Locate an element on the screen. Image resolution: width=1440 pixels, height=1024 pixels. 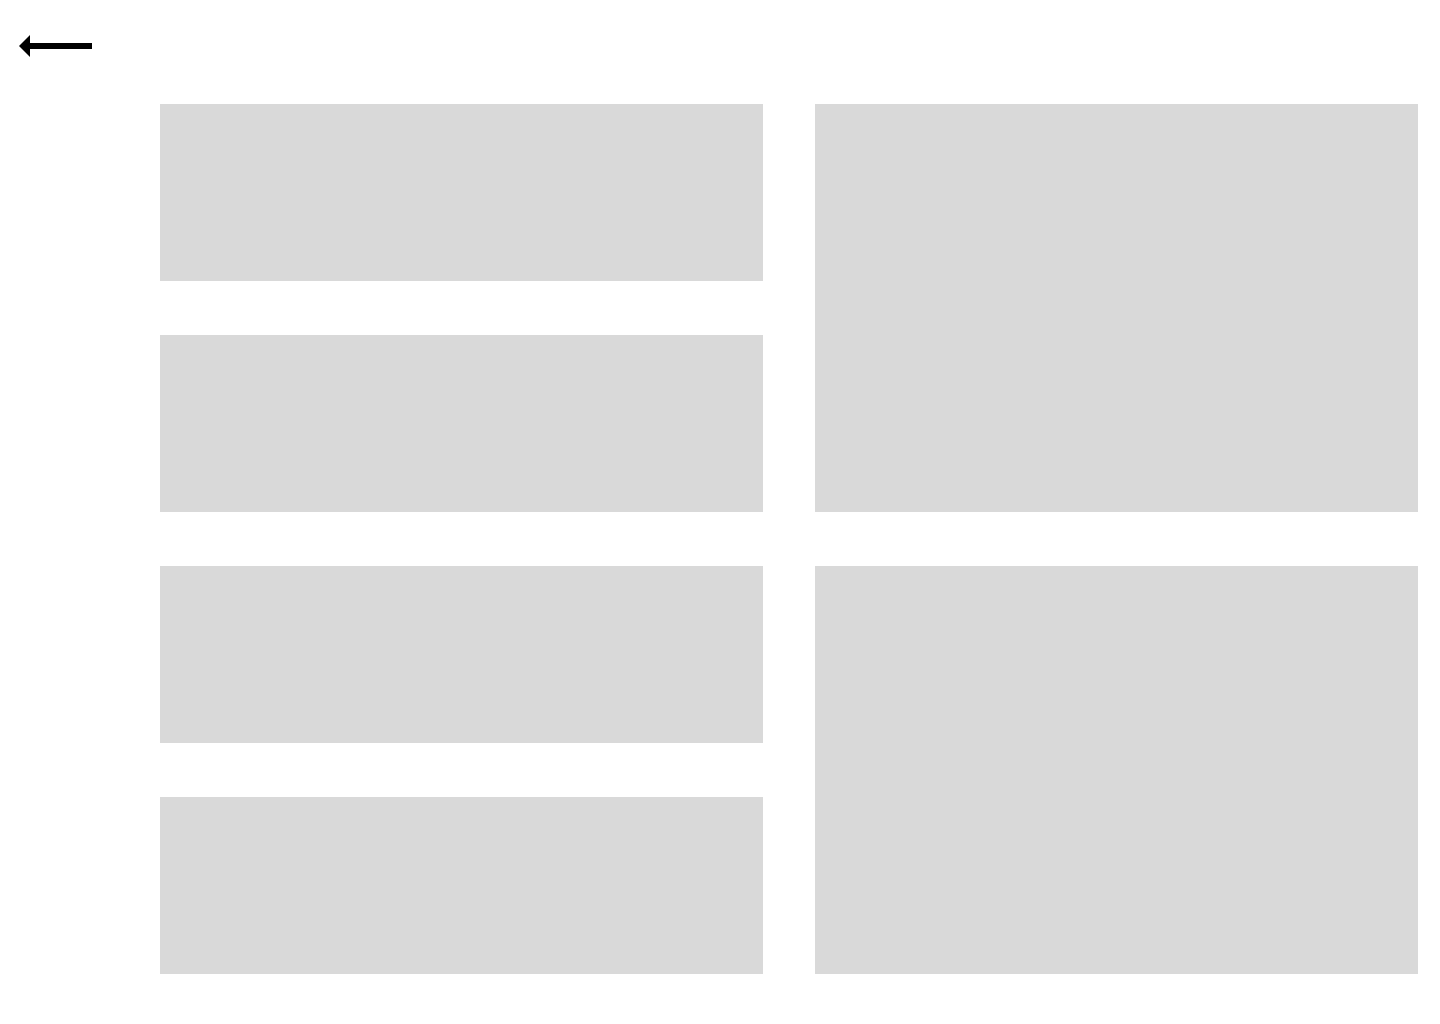
arrow-left-icon is located at coordinates (54, 46).